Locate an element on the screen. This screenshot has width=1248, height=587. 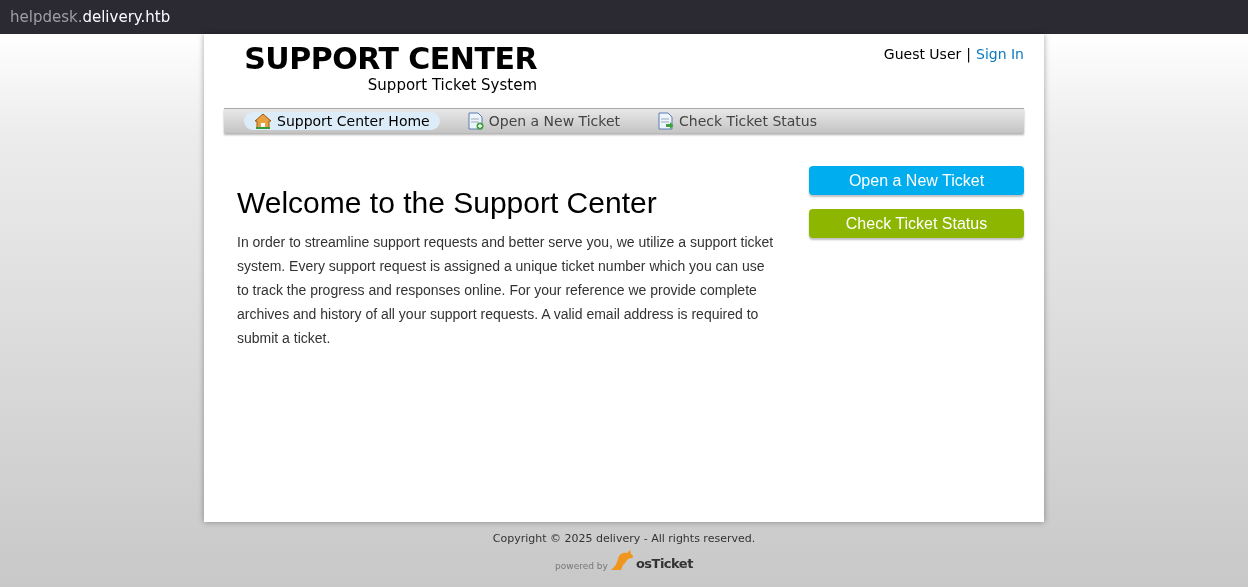
powered-by-text: powered by is located at coordinates (581, 566).